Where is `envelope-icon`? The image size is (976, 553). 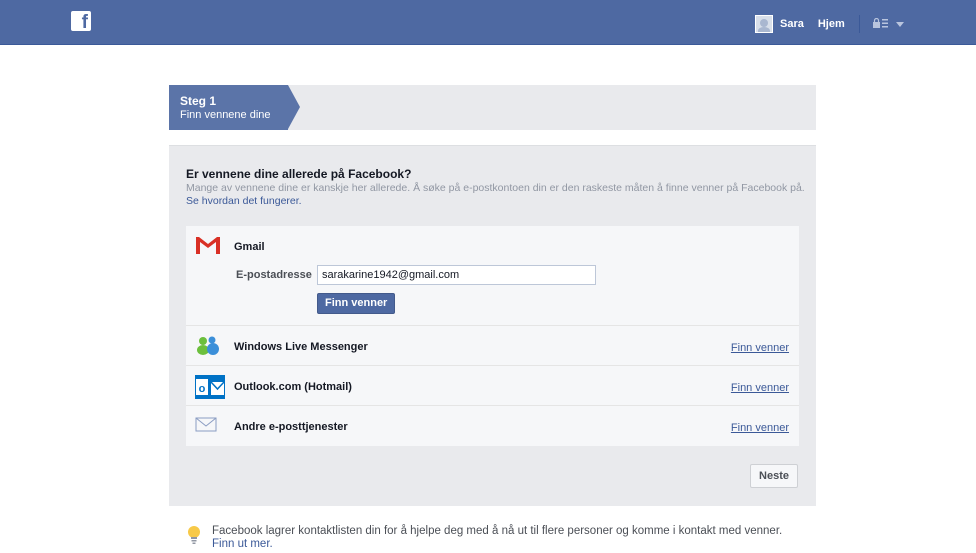 envelope-icon is located at coordinates (207, 426).